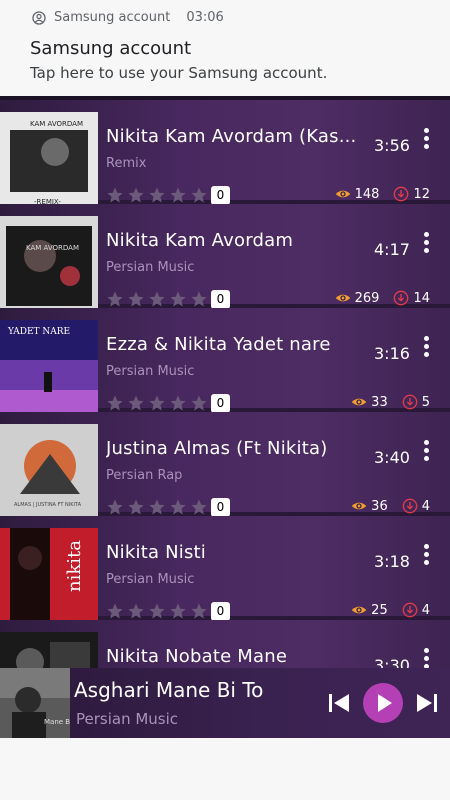 Image resolution: width=450 pixels, height=800 pixels. Describe the element at coordinates (427, 703) in the screenshot. I see `skip-next-button` at that location.